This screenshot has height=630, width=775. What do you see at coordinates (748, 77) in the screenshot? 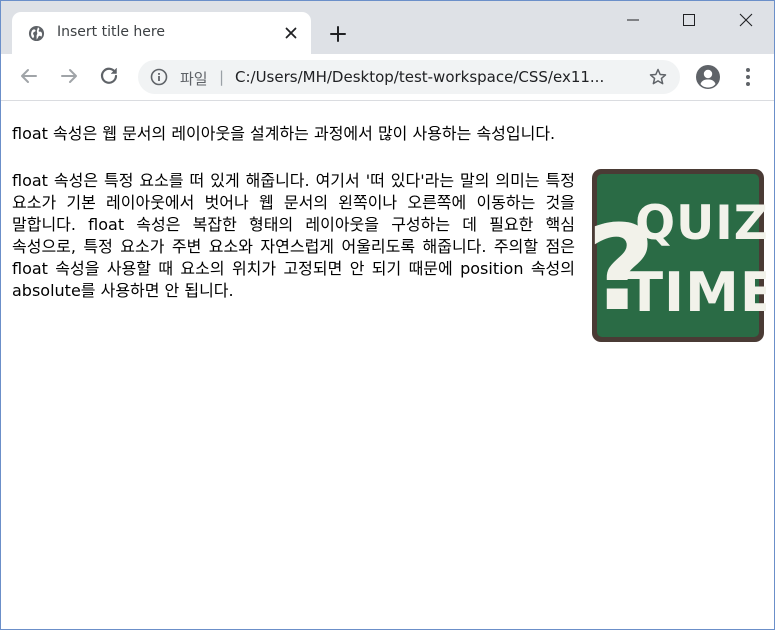
I see `three-dot-menu-icon` at bounding box center [748, 77].